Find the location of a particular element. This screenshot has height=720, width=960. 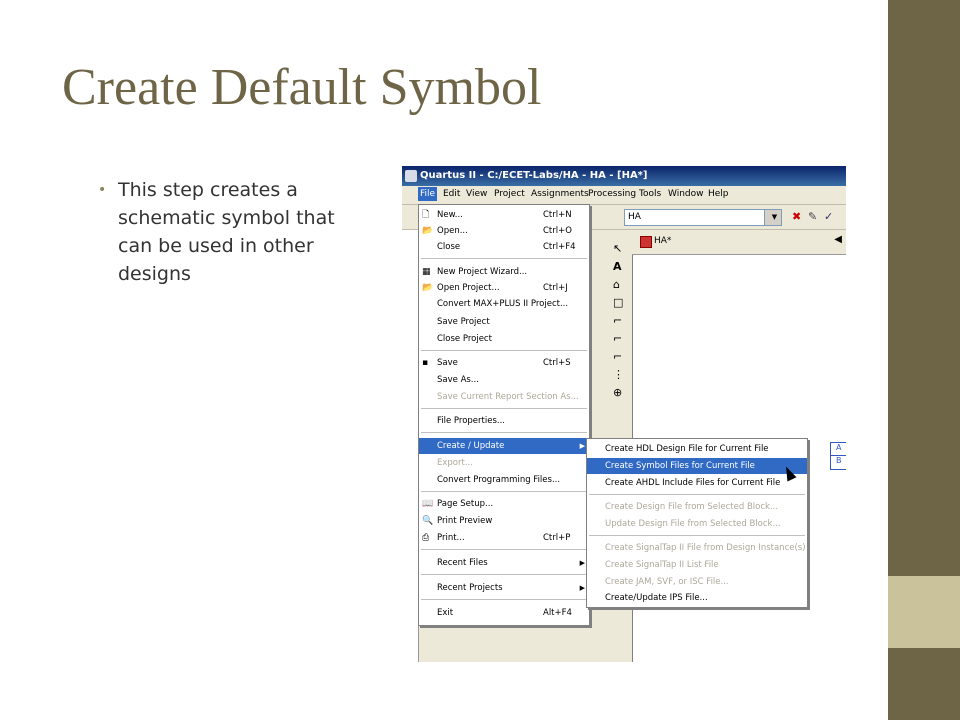

submenu-item-create-signaltap-list: Create SignalTap II List File is located at coordinates (662, 565).